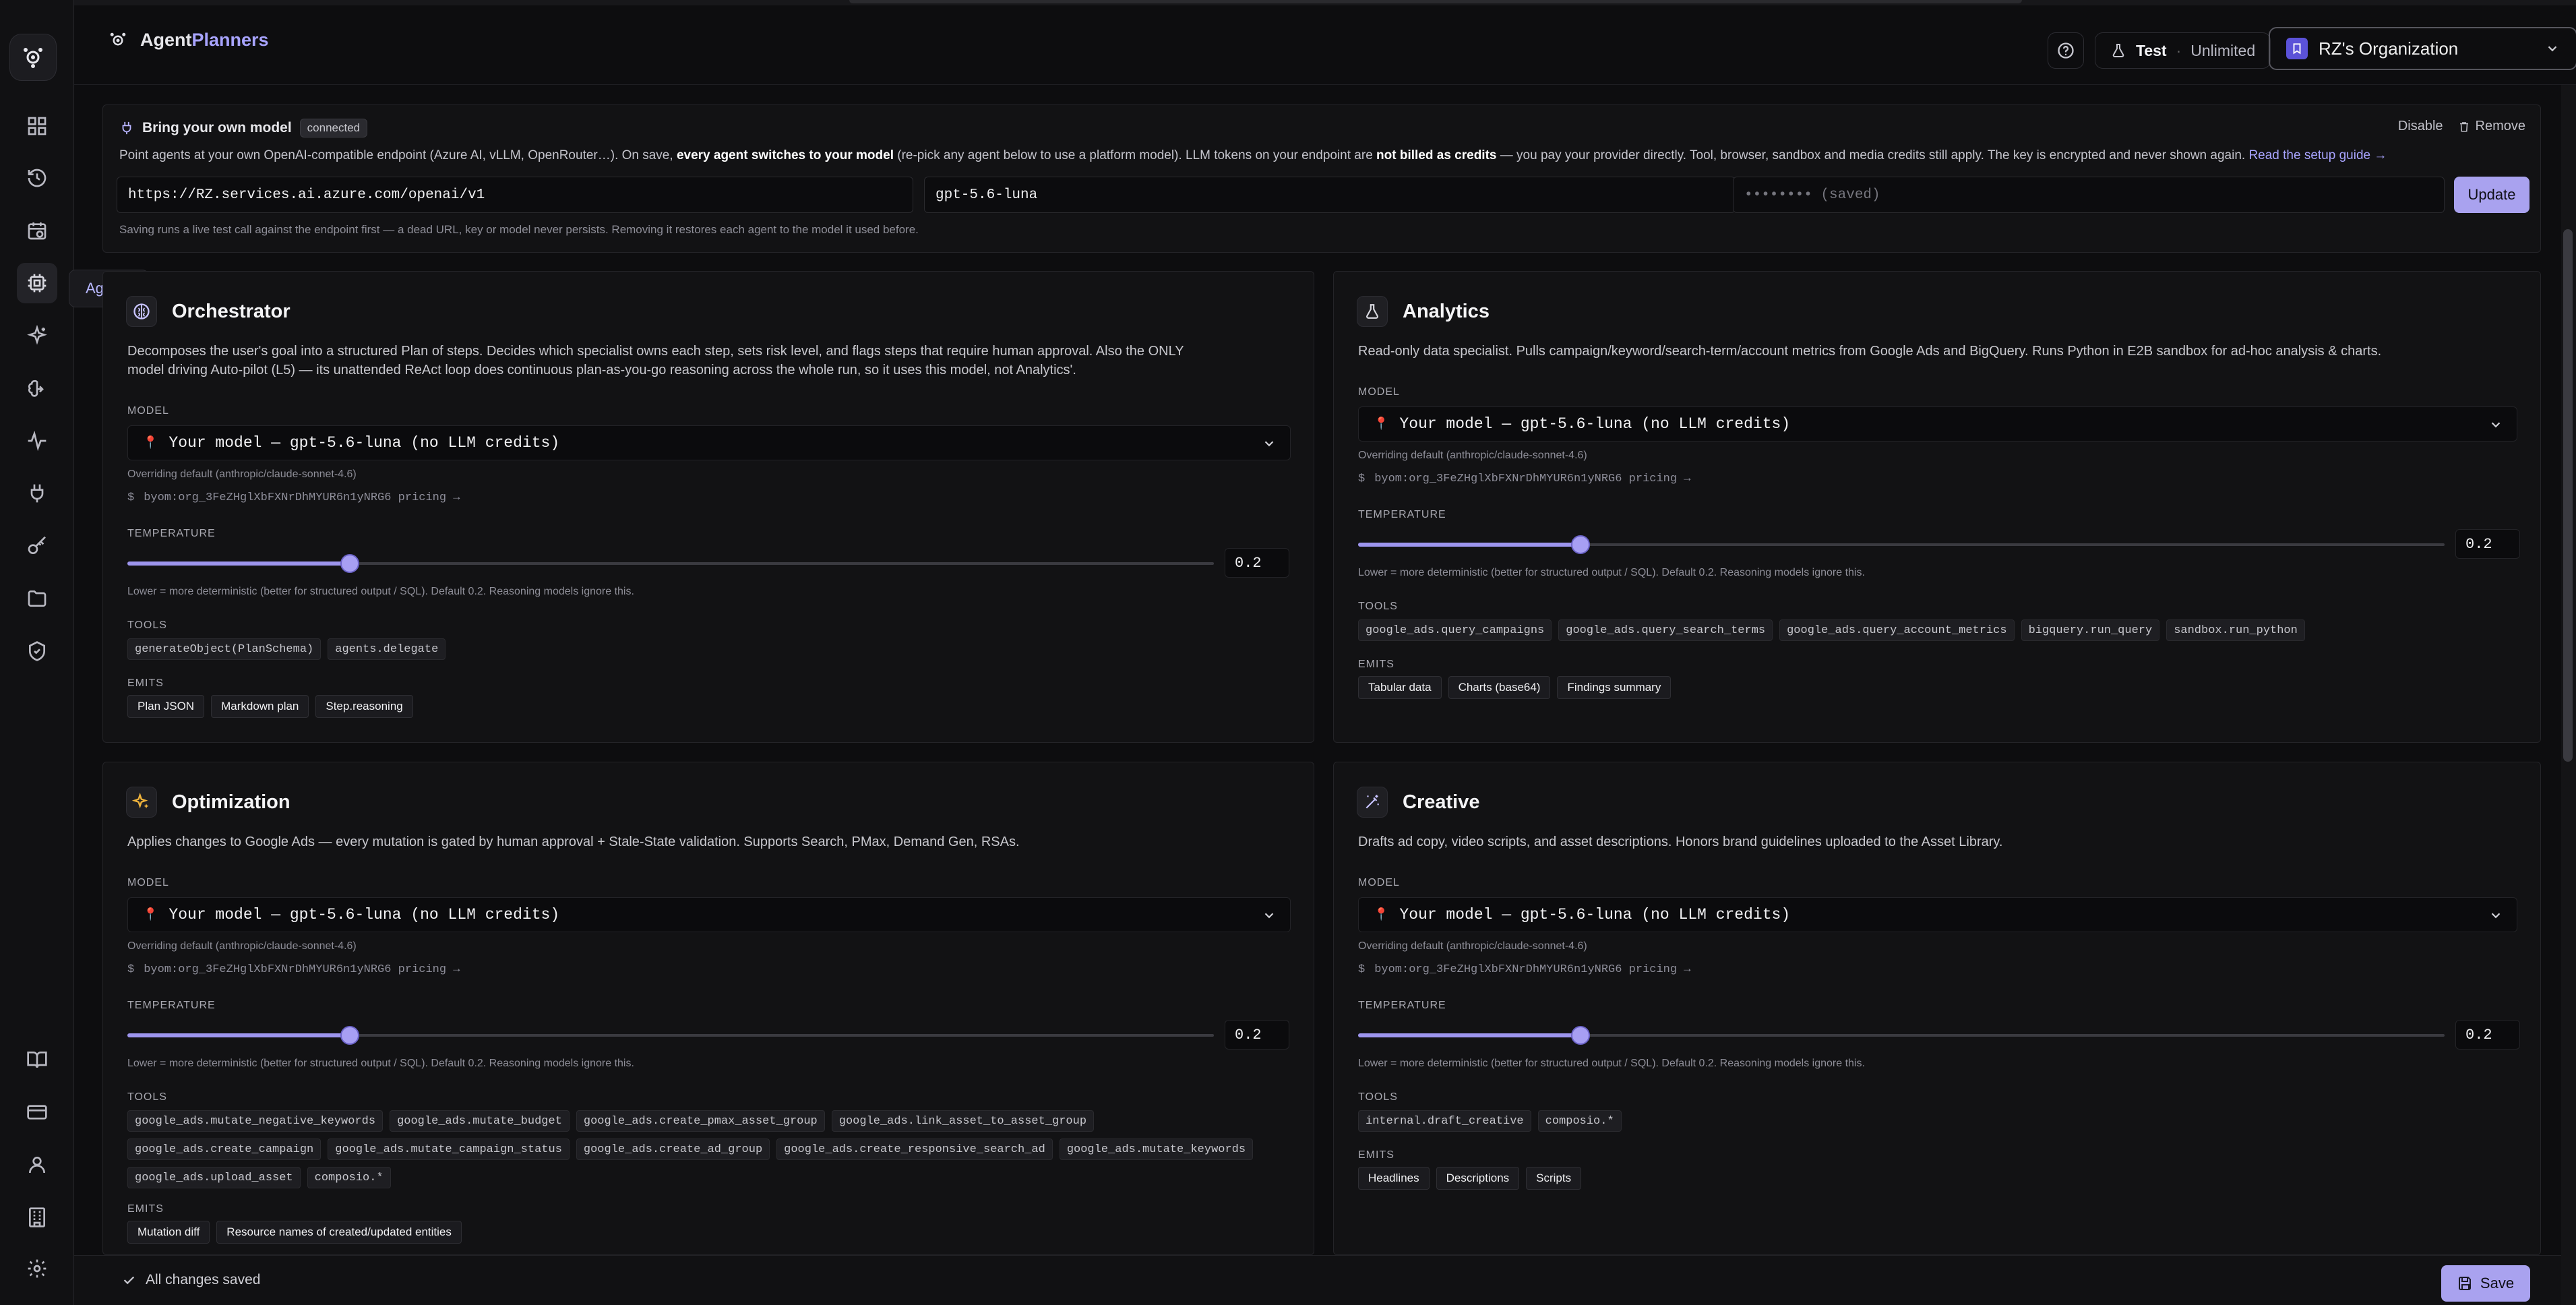  I want to click on tool-chip: google_ads.link_asset_to_asset_group, so click(963, 1121).